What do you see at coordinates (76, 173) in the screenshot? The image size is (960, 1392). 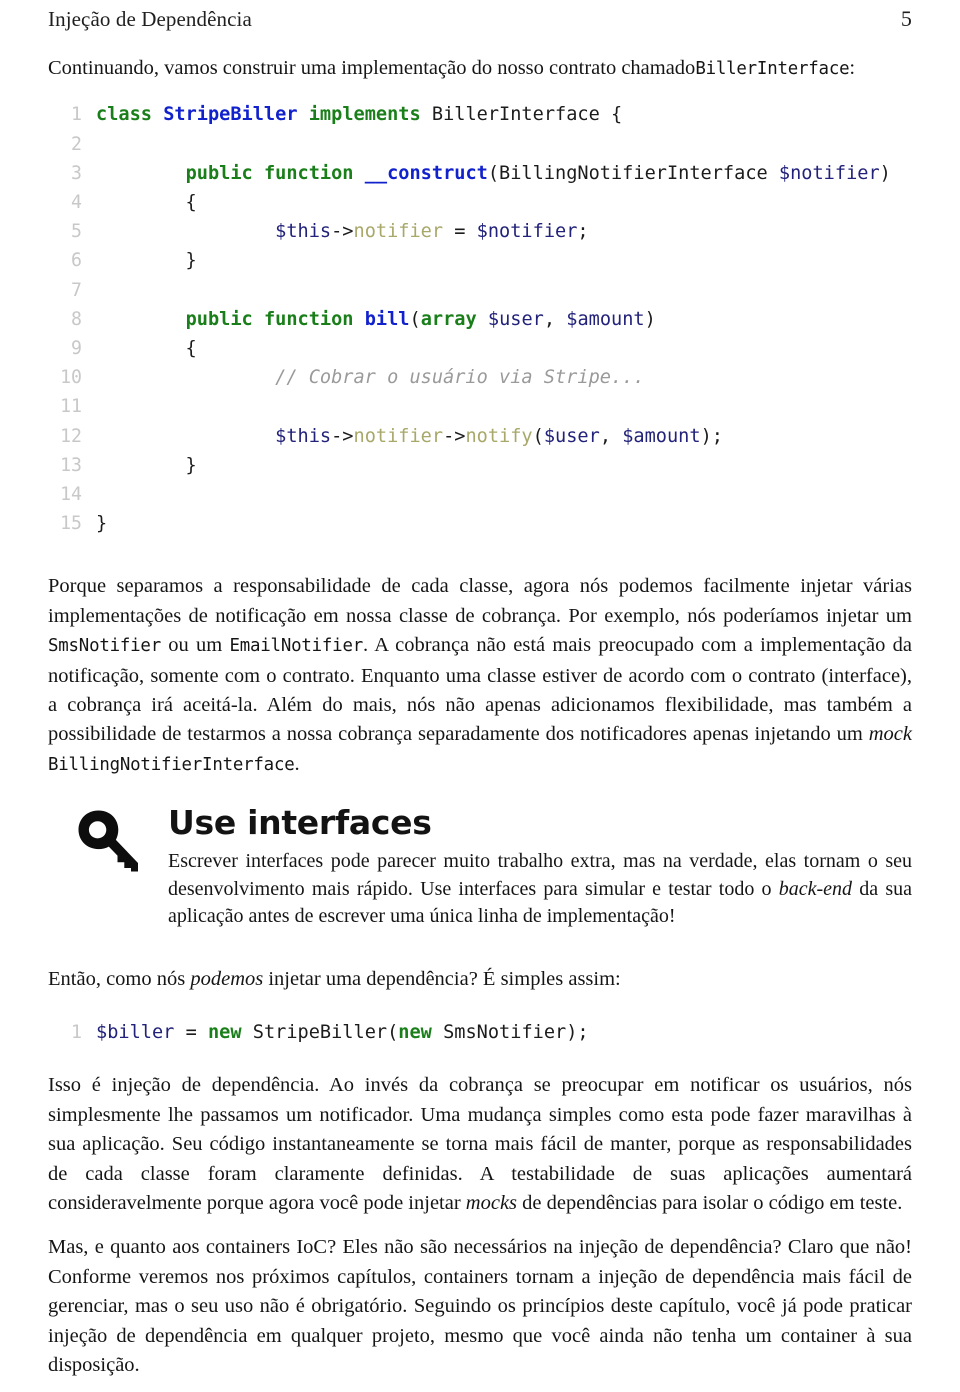 I see `code-line-number: 3` at bounding box center [76, 173].